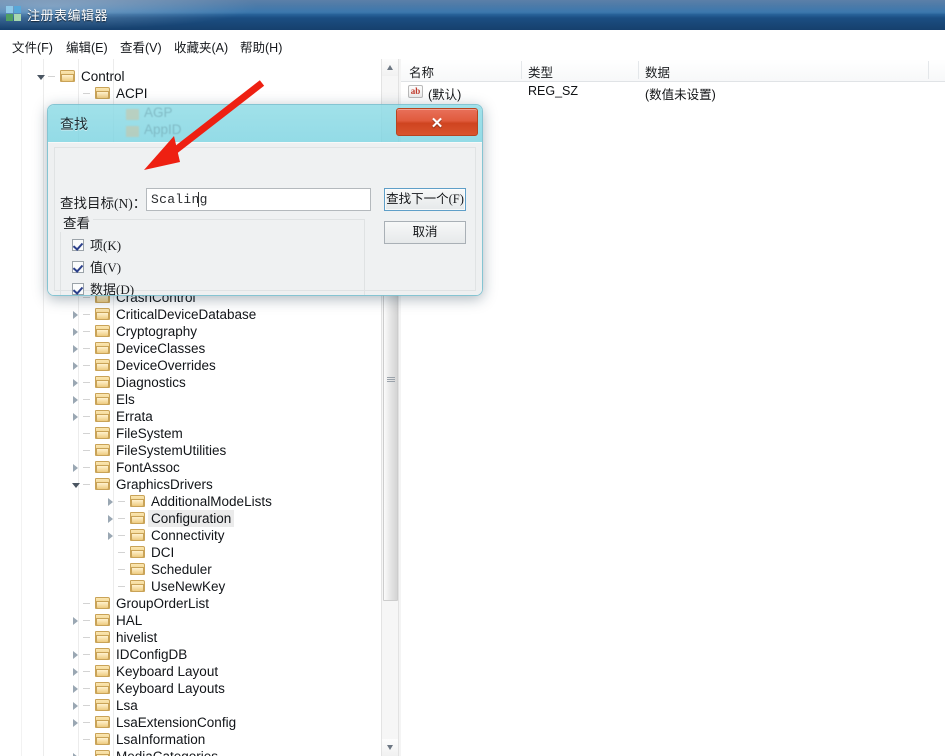 The image size is (945, 756). What do you see at coordinates (540, 71) in the screenshot?
I see `column-header-type: 类型` at bounding box center [540, 71].